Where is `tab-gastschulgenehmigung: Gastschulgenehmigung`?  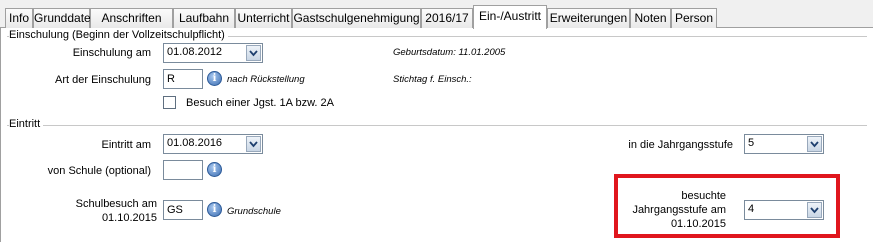 tab-gastschulgenehmigung: Gastschulgenehmigung is located at coordinates (356, 18).